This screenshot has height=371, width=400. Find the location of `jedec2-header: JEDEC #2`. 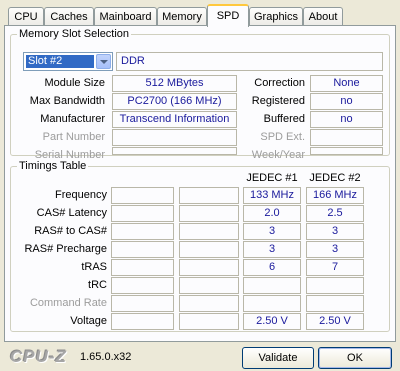

jedec2-header: JEDEC #2 is located at coordinates (335, 178).